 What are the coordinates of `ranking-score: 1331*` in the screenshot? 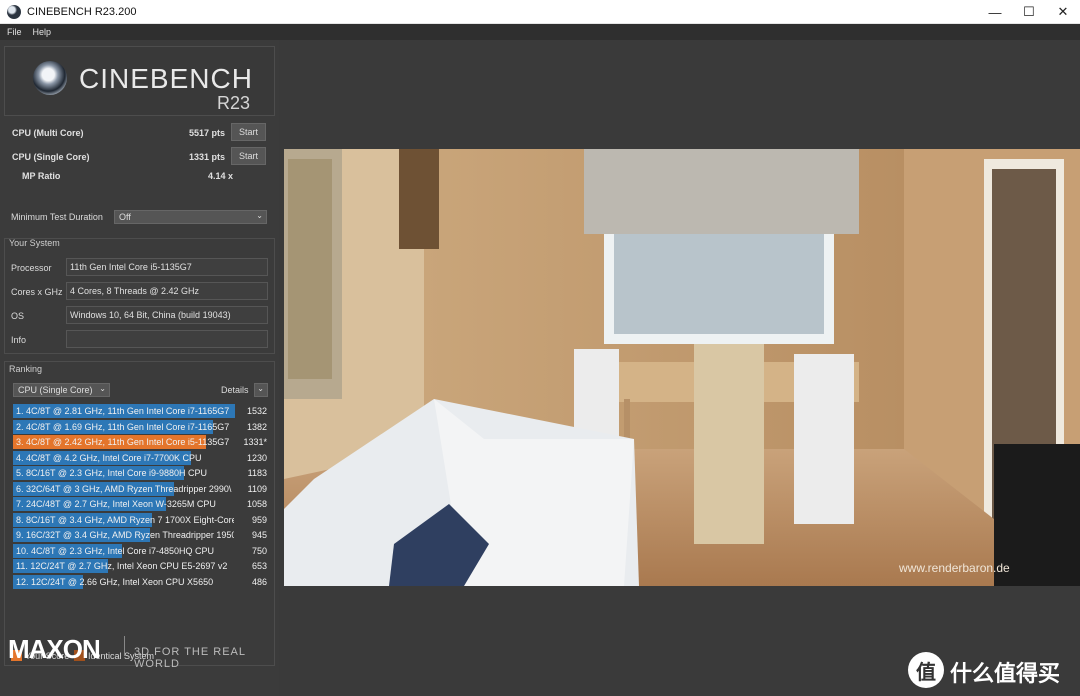 It's located at (255, 442).